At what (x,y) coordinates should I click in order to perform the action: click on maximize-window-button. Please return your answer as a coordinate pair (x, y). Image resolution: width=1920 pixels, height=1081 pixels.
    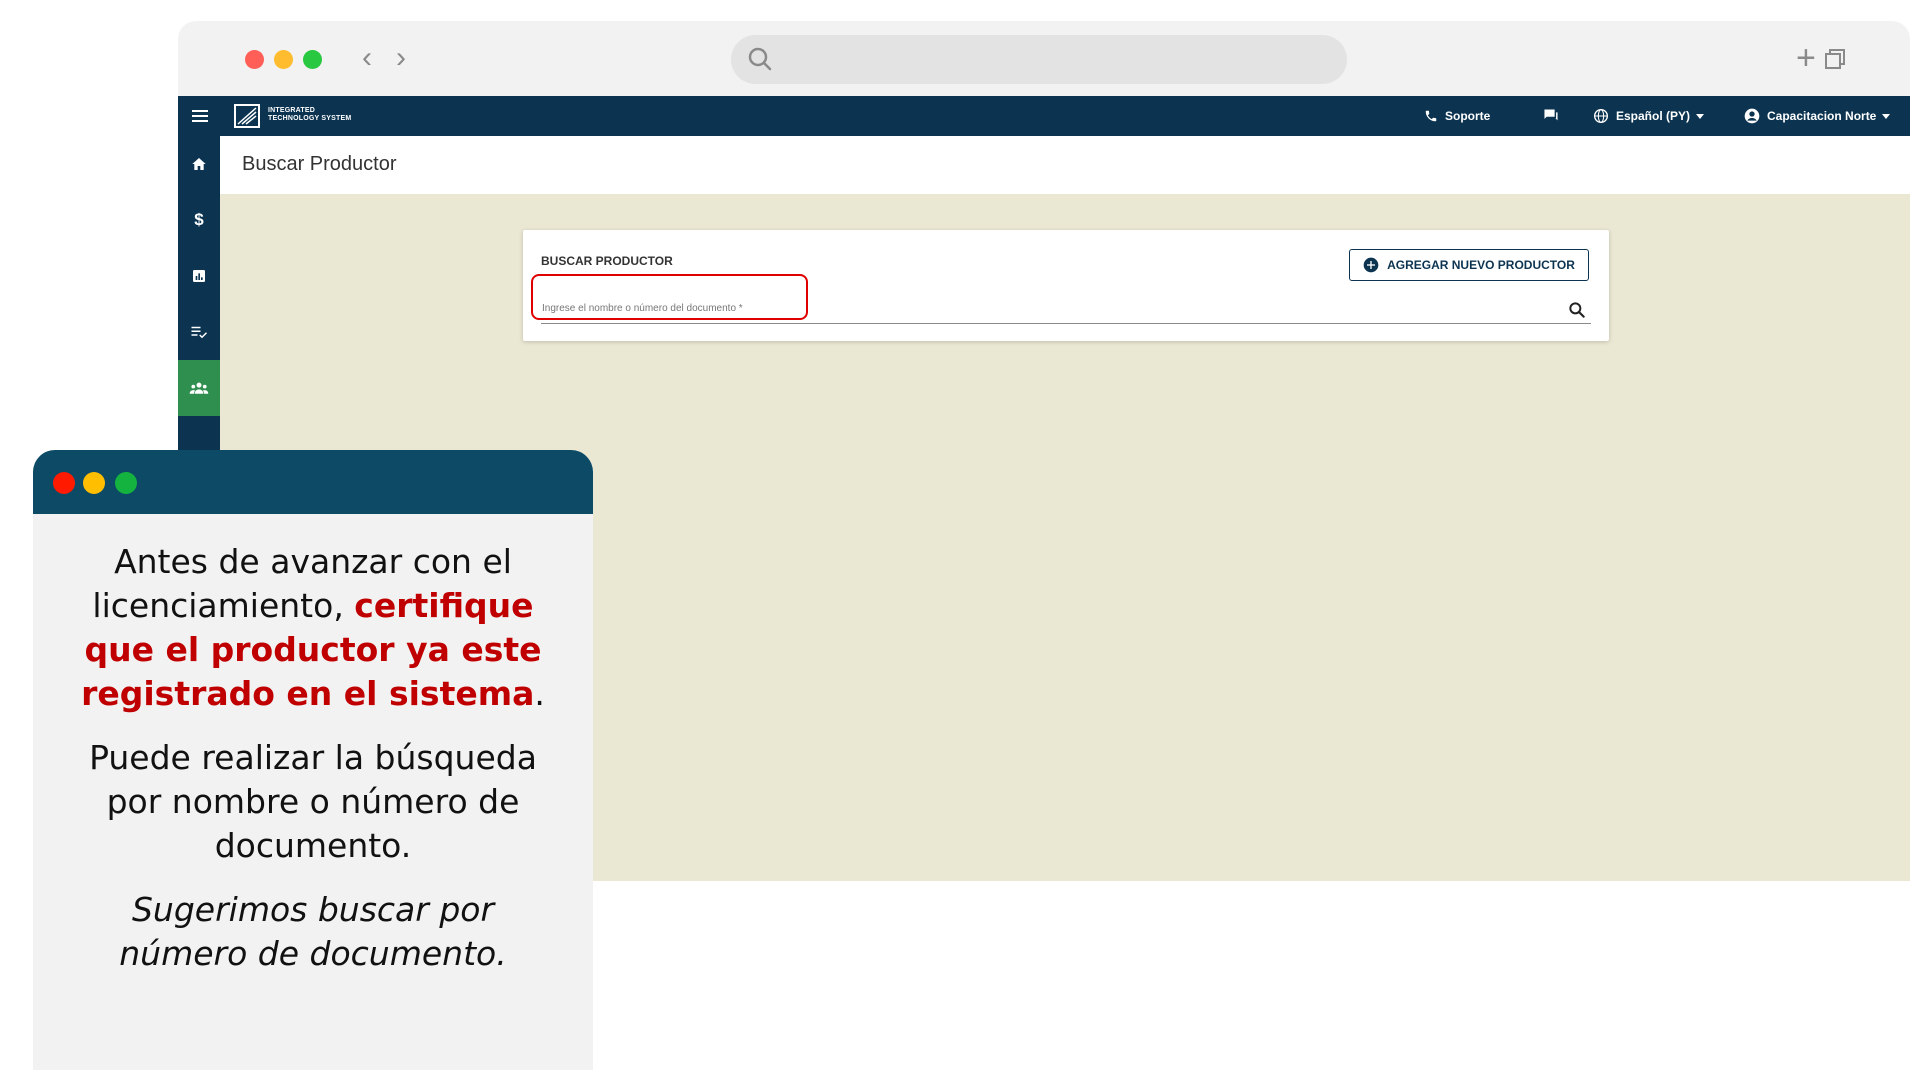
    Looking at the image, I should click on (312, 59).